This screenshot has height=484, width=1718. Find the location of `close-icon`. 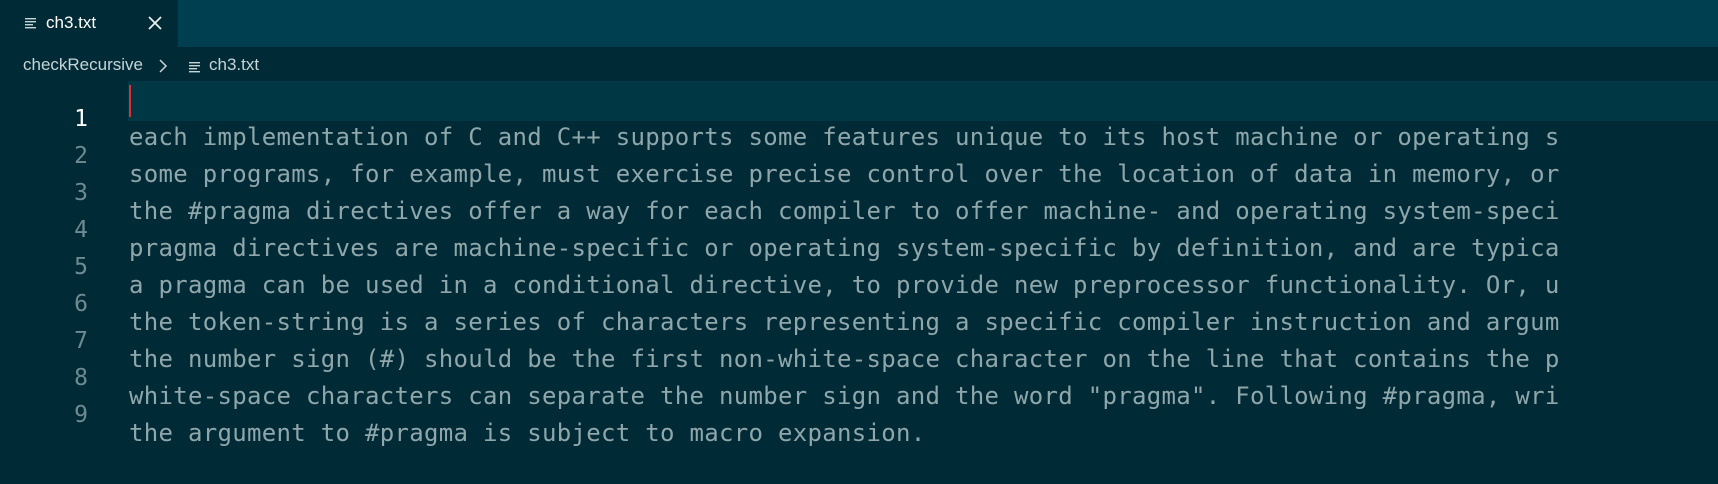

close-icon is located at coordinates (155, 23).